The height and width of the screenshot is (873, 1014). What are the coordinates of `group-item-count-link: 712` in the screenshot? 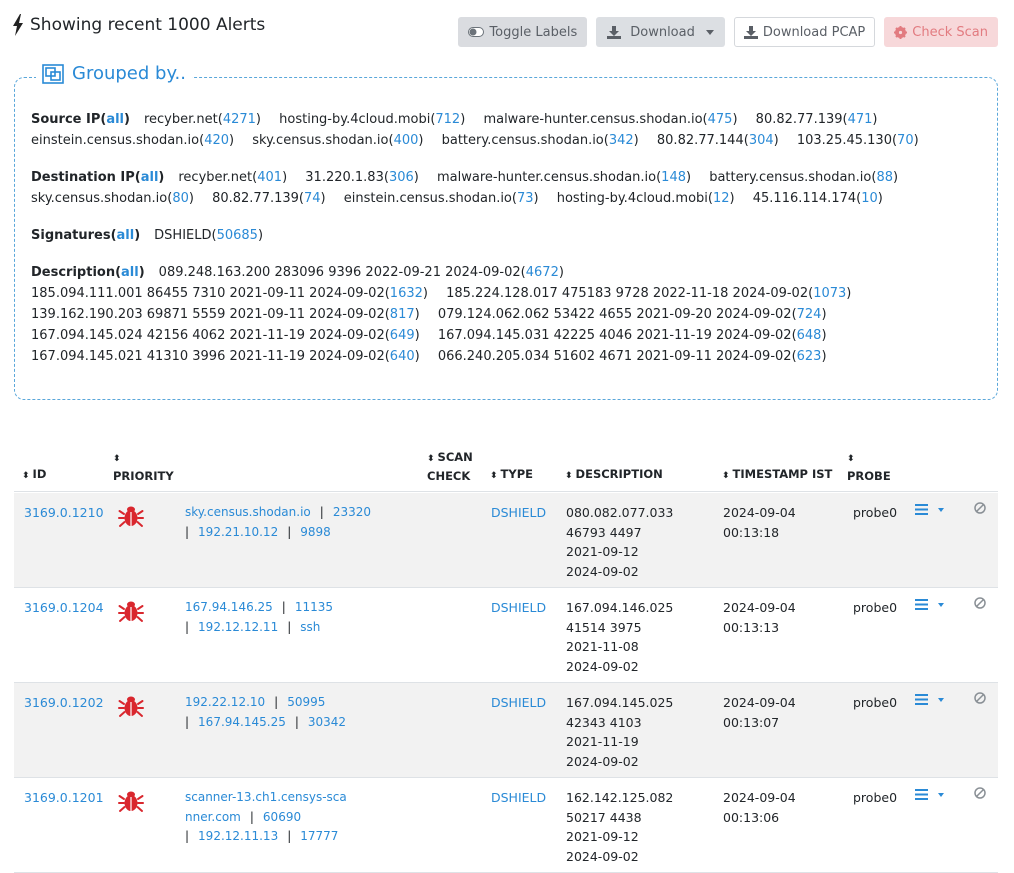 It's located at (447, 119).